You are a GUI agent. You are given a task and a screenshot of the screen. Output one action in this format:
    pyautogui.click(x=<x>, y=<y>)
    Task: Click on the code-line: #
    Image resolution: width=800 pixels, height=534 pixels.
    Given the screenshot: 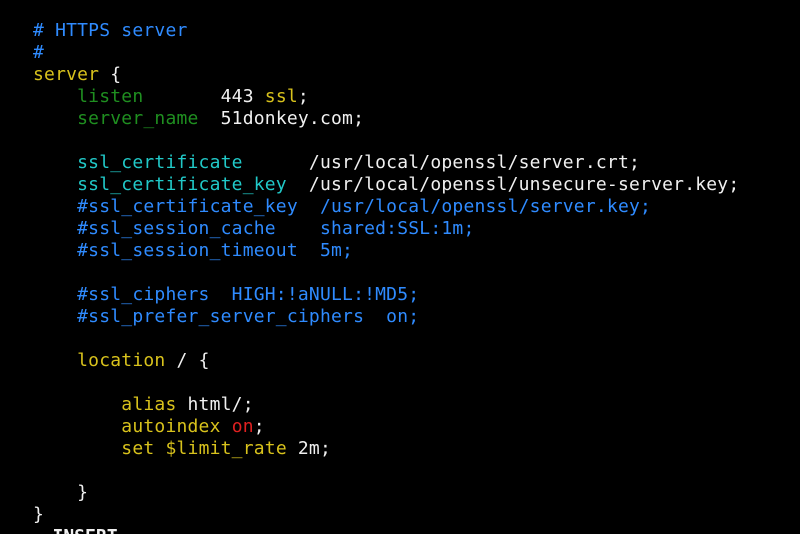 What is the action you would take?
    pyautogui.click(x=38, y=53)
    